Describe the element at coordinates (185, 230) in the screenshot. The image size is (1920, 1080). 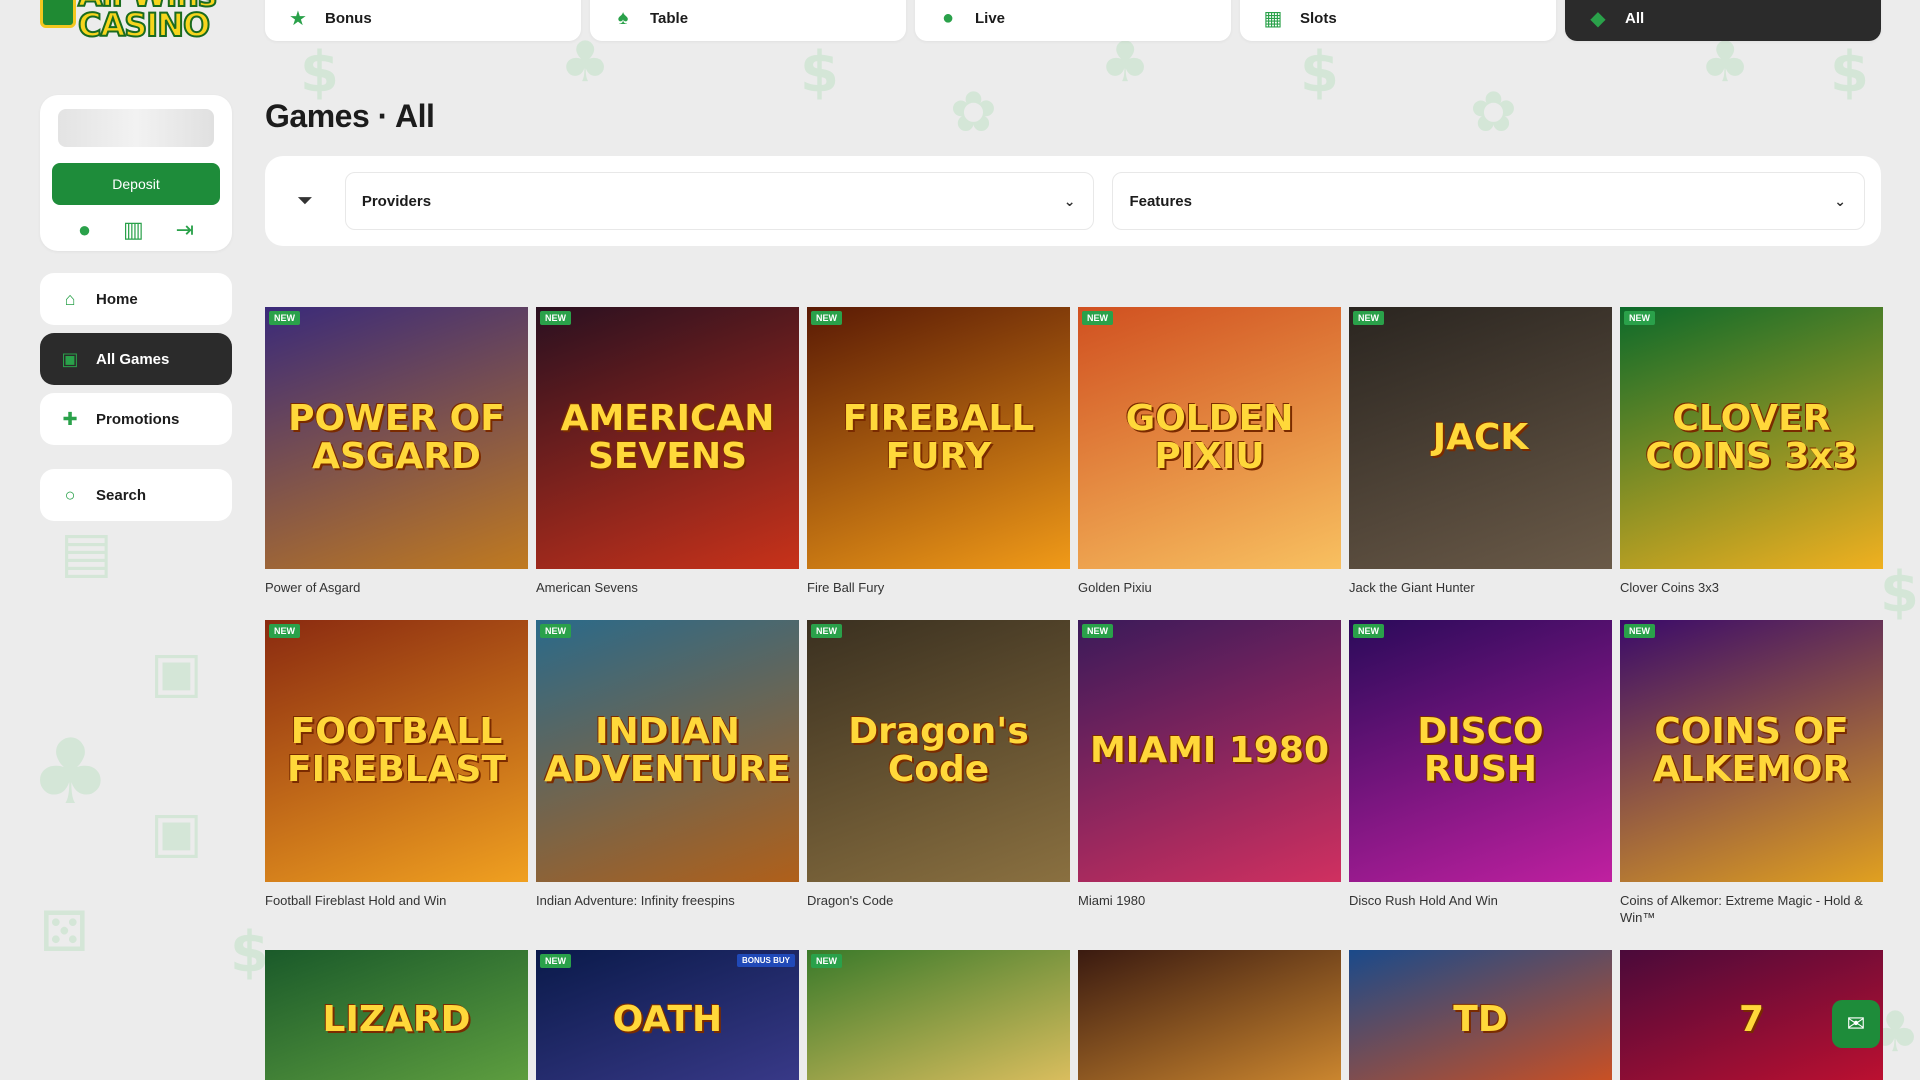
I see `logout-icon: ⇥` at that location.